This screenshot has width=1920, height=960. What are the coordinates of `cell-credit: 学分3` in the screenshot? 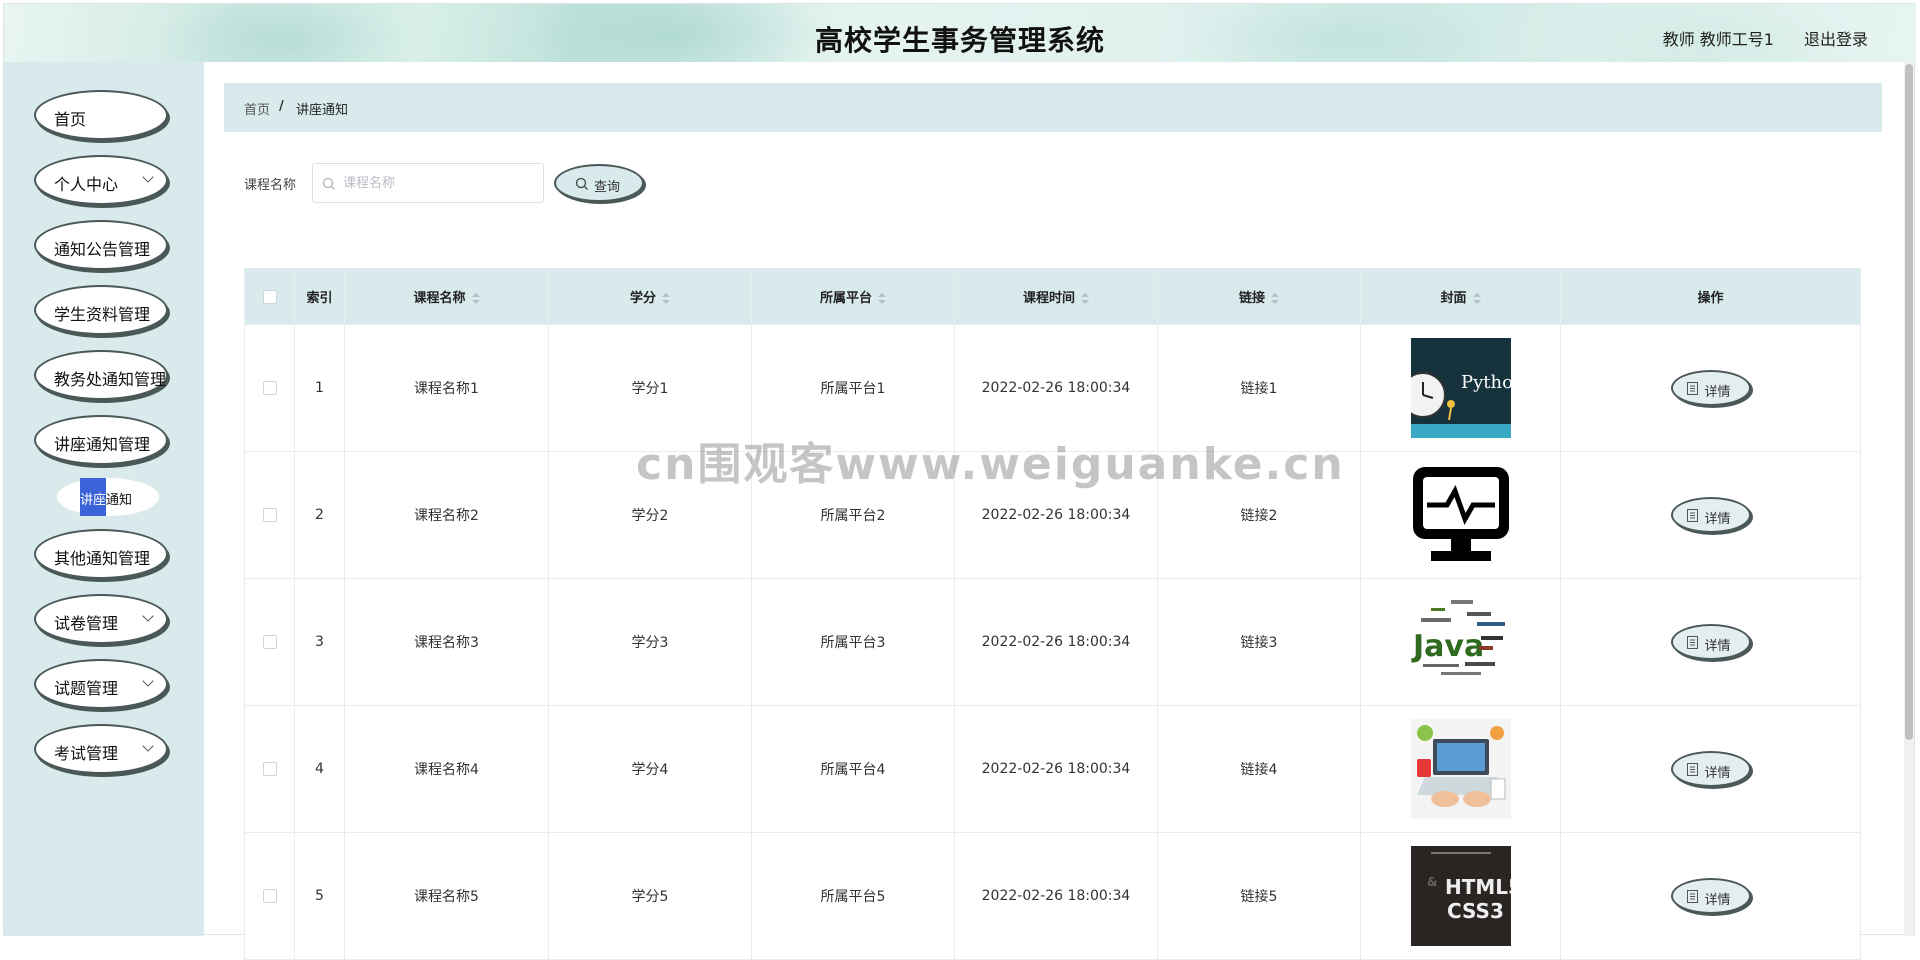 It's located at (650, 642).